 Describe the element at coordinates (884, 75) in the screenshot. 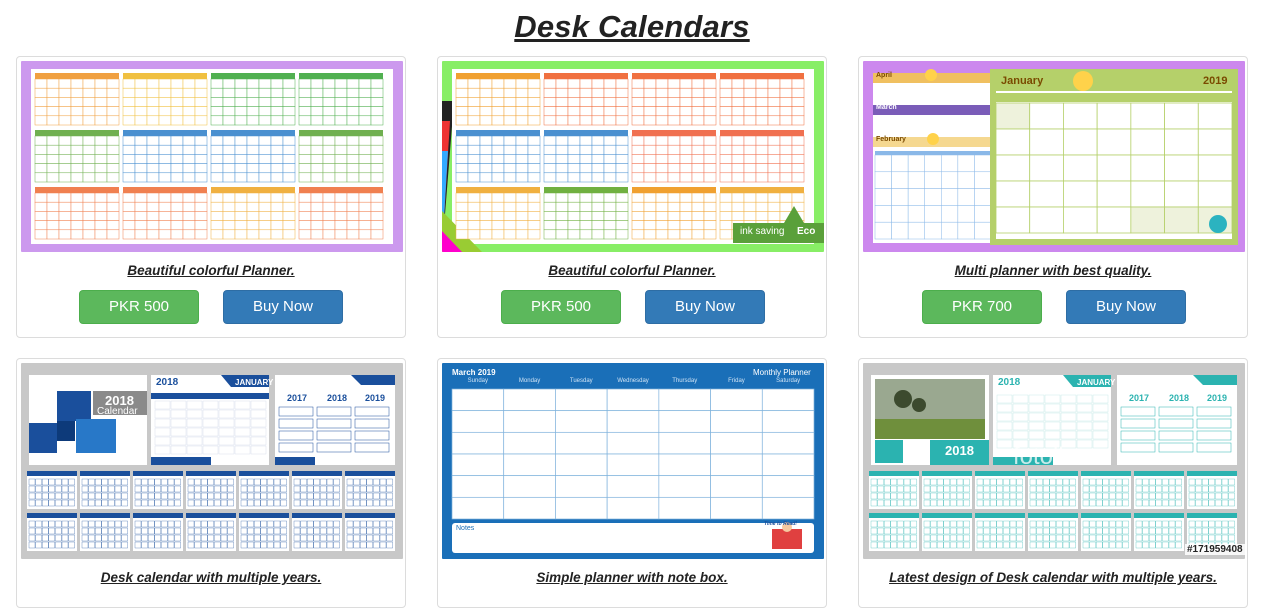

I see `back-month-label: April` at that location.